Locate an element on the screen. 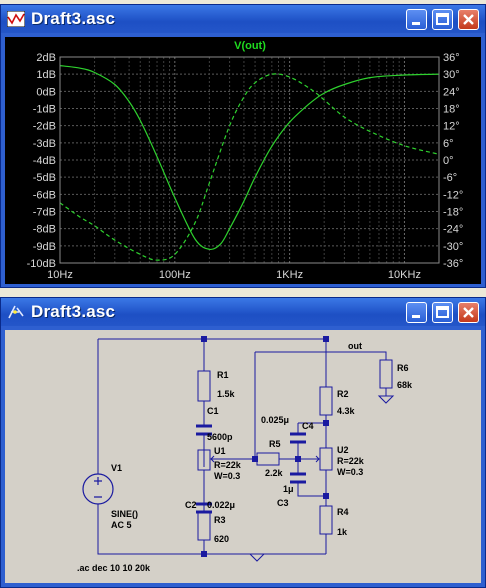  c2-ref: C2 is located at coordinates (191, 505).